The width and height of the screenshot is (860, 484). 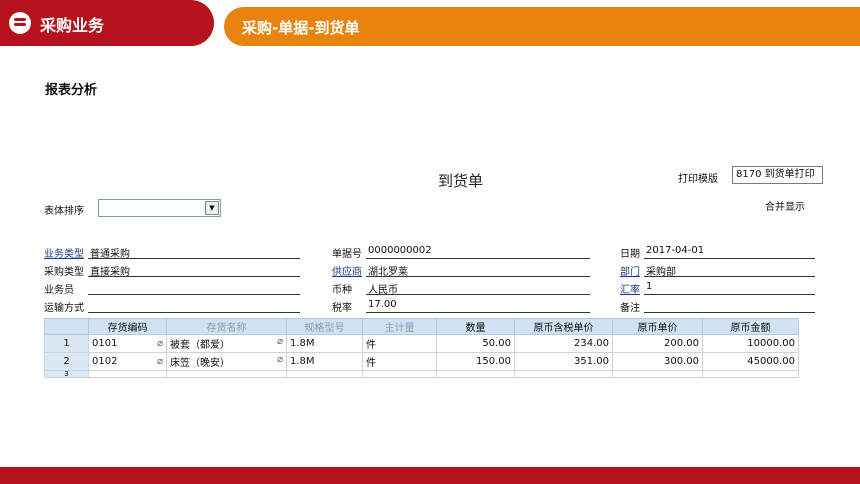 What do you see at coordinates (194, 294) in the screenshot?
I see `salesman-underline` at bounding box center [194, 294].